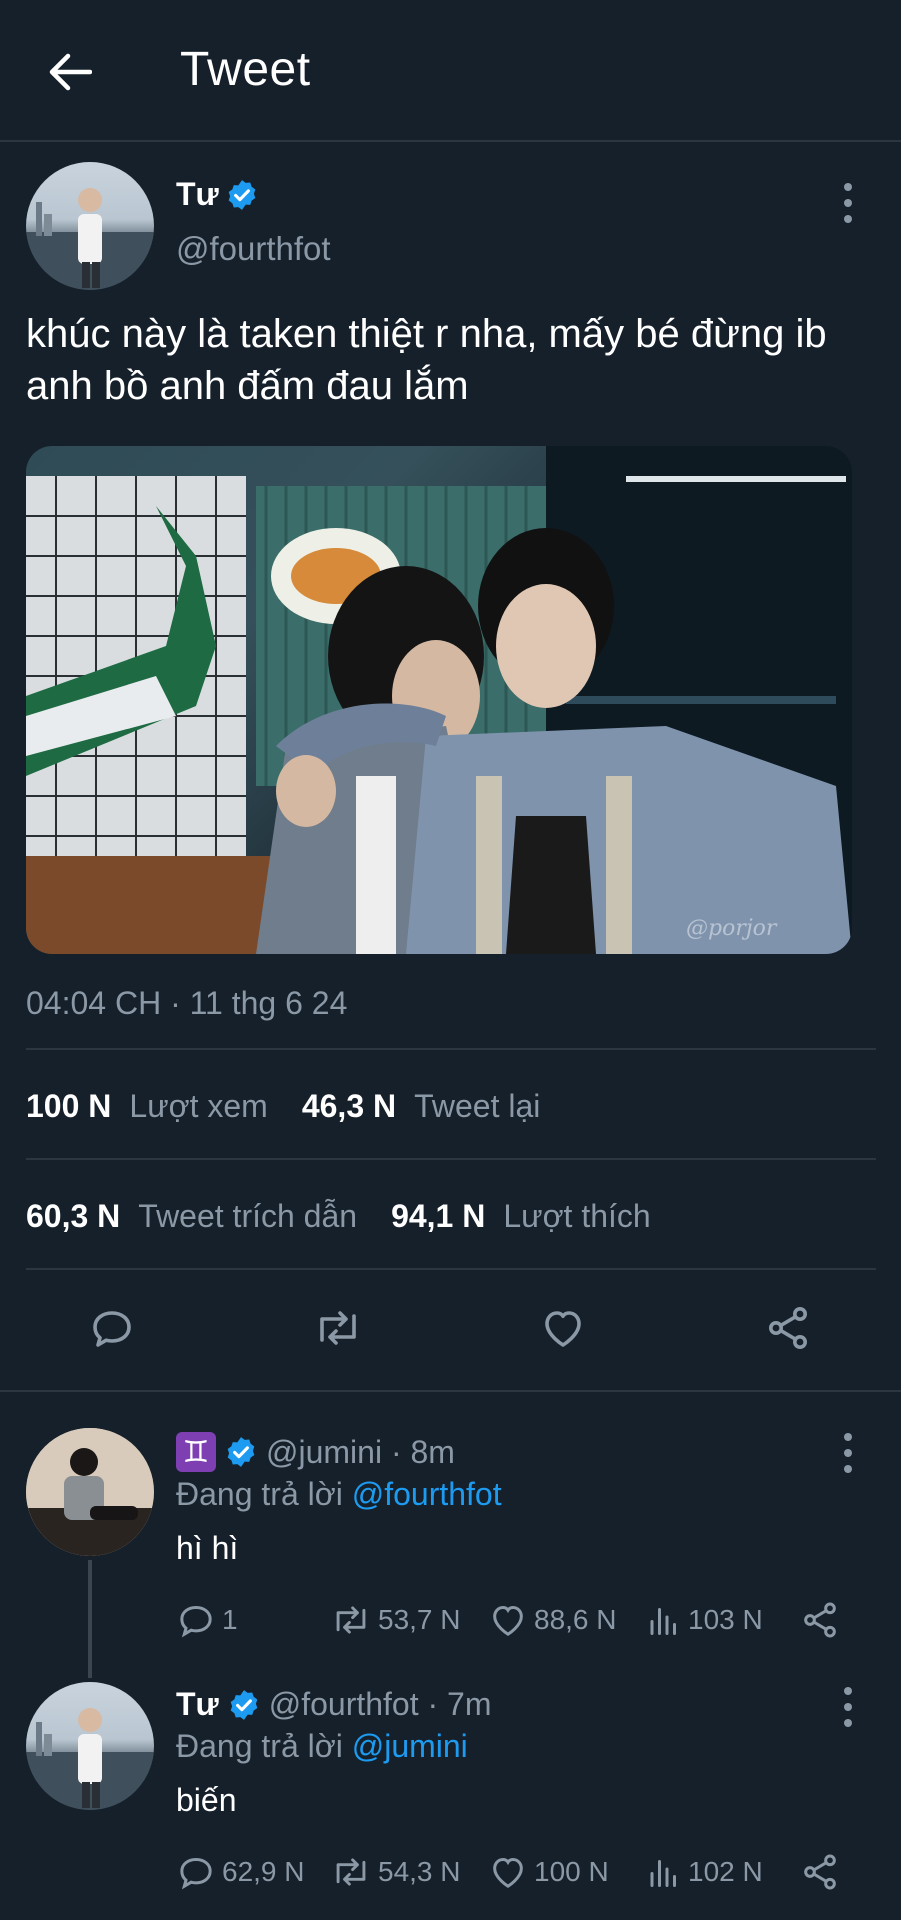 The image size is (901, 1920). I want to click on tweet-timestamp: 04:04 CH · 11 thg 6 24, so click(186, 1003).